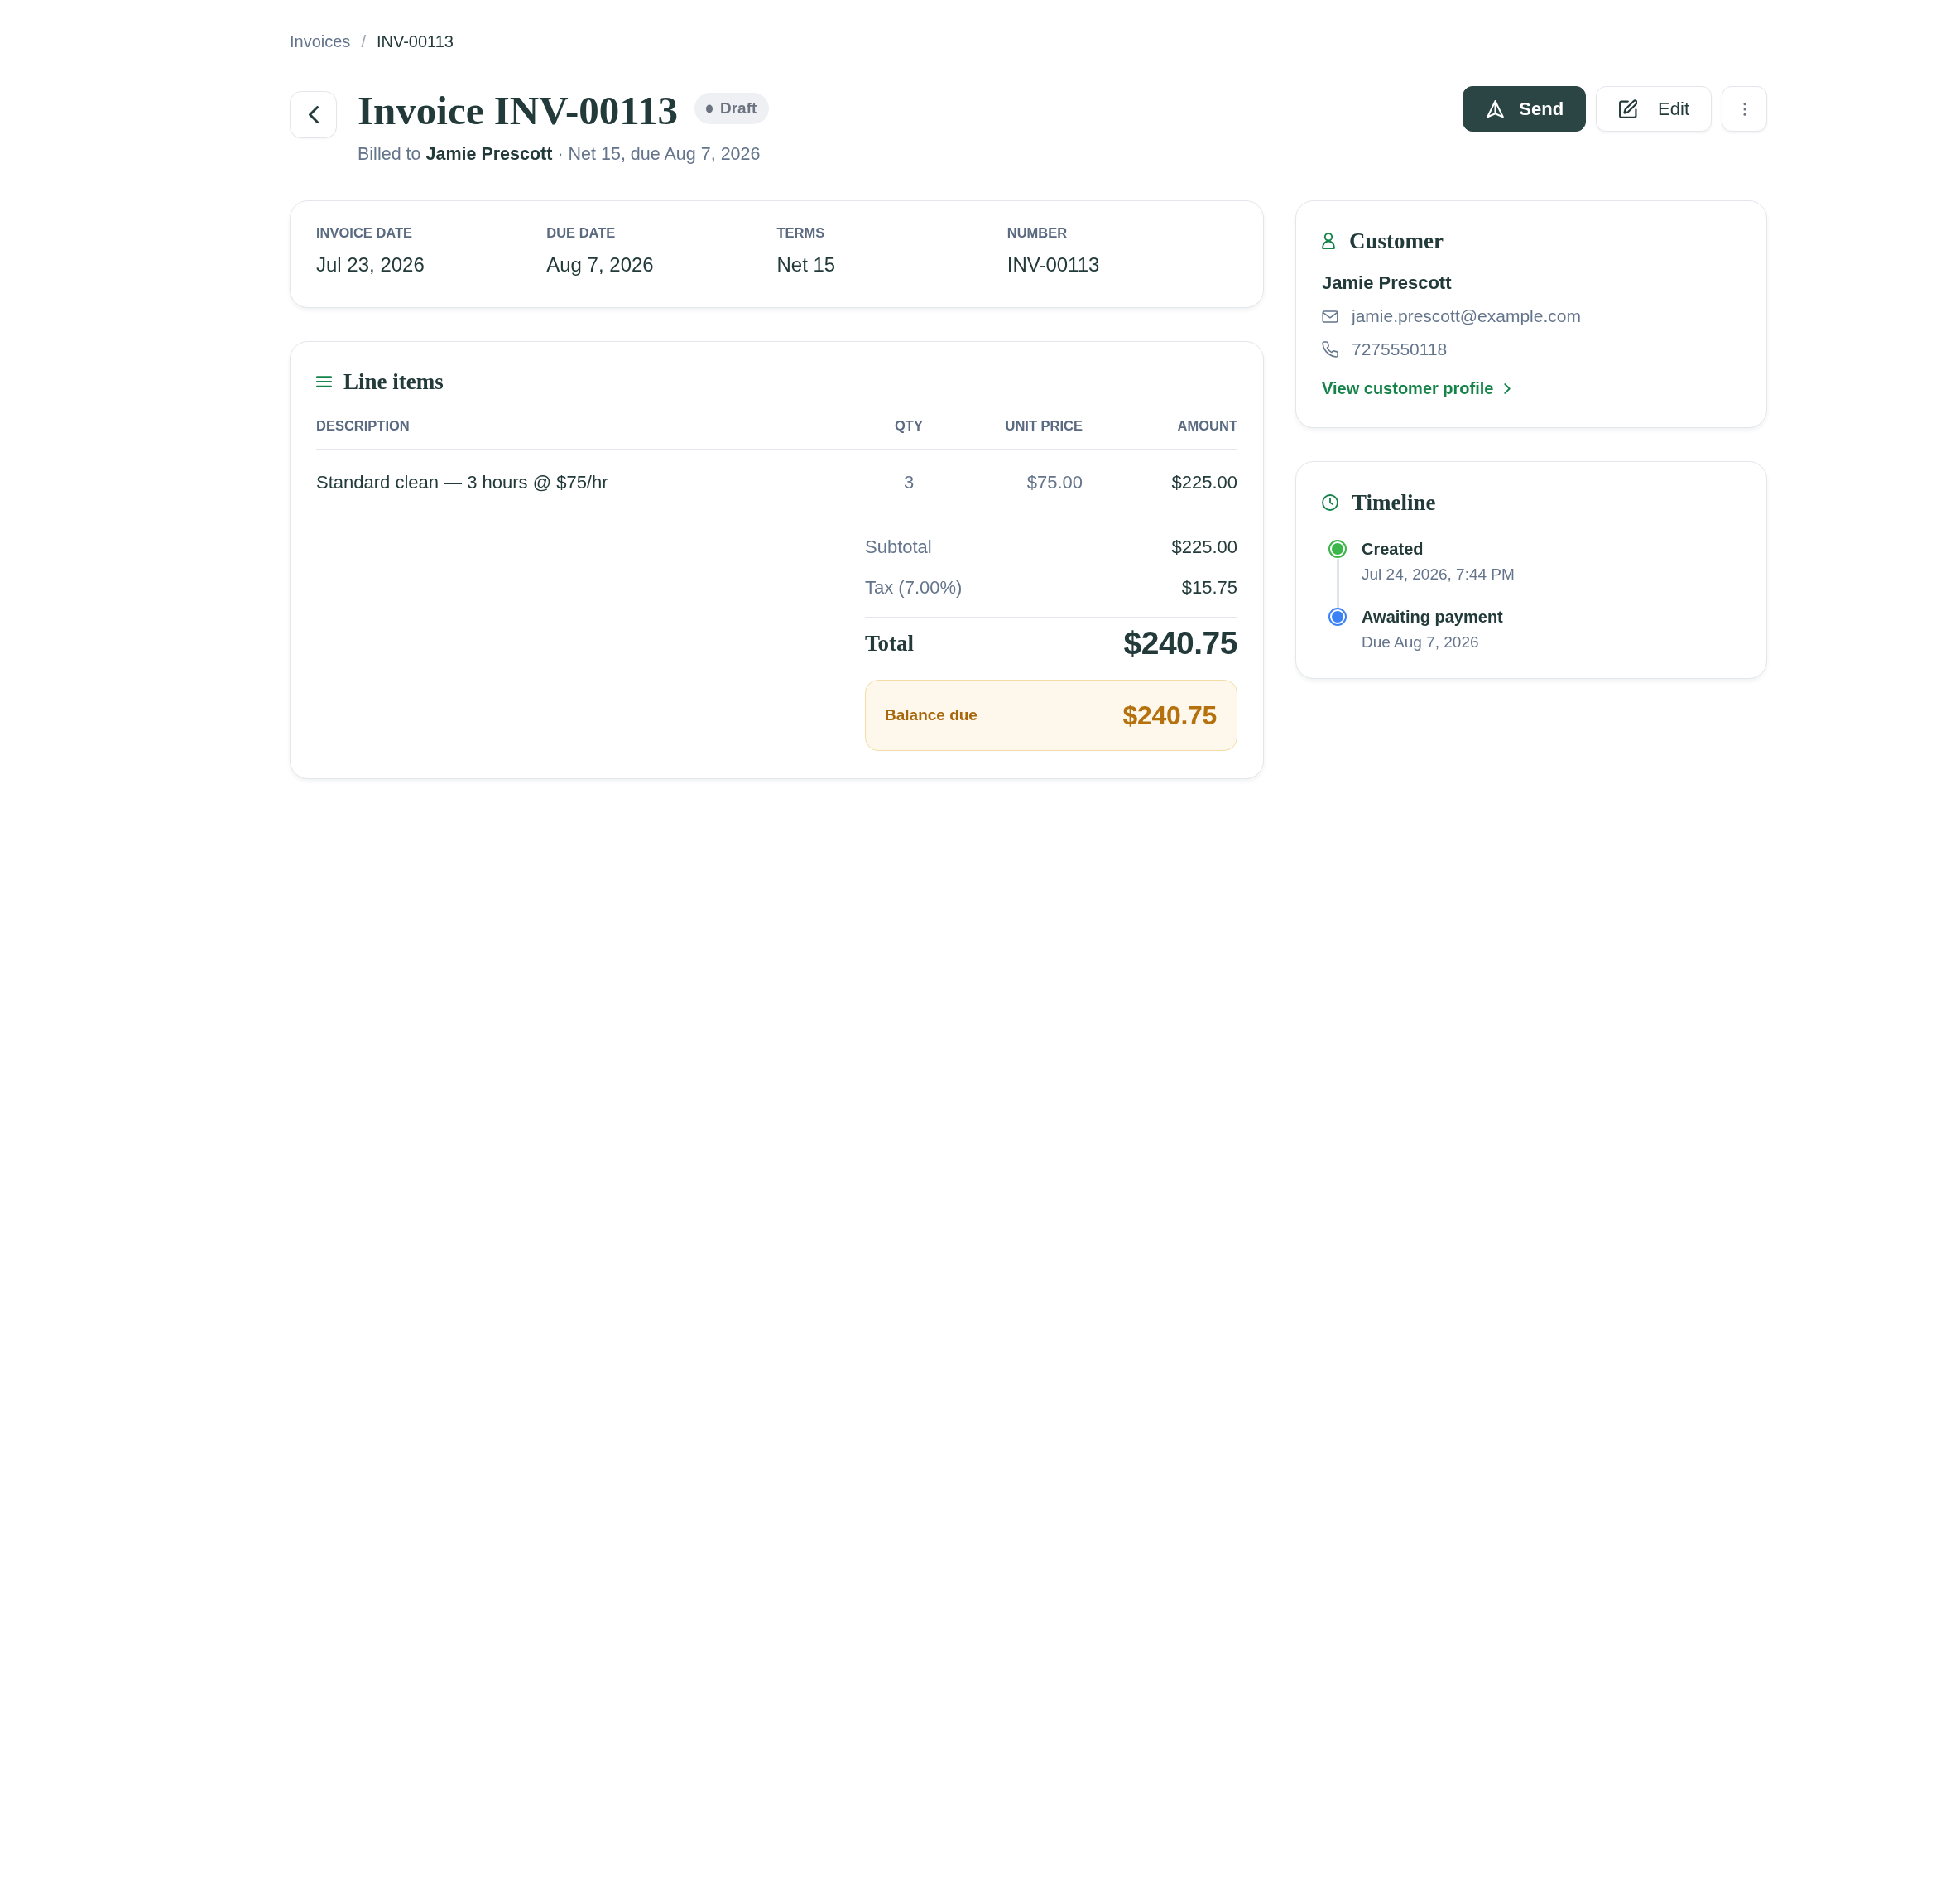 The width and height of the screenshot is (1960, 1881). Describe the element at coordinates (1209, 587) in the screenshot. I see `summary-value: $15.75` at that location.